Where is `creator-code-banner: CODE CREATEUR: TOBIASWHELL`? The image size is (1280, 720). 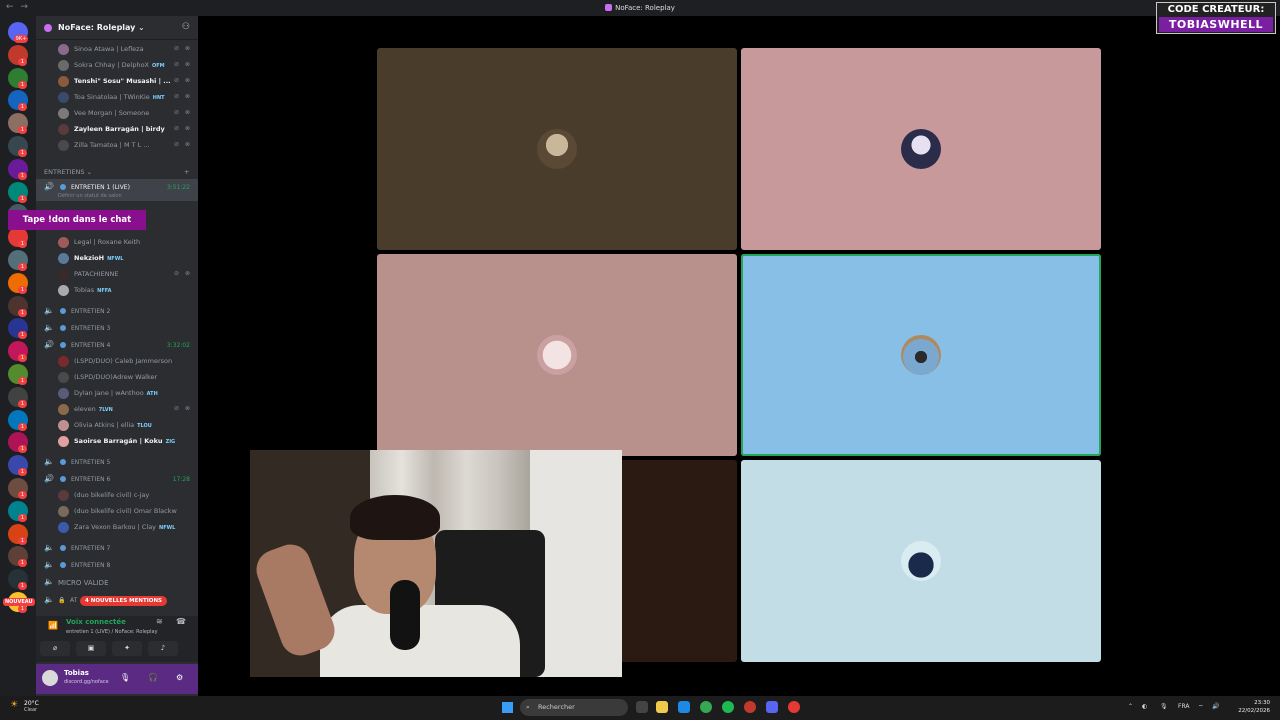
creator-code-banner: CODE CREATEUR: TOBIASWHELL is located at coordinates (1216, 18).